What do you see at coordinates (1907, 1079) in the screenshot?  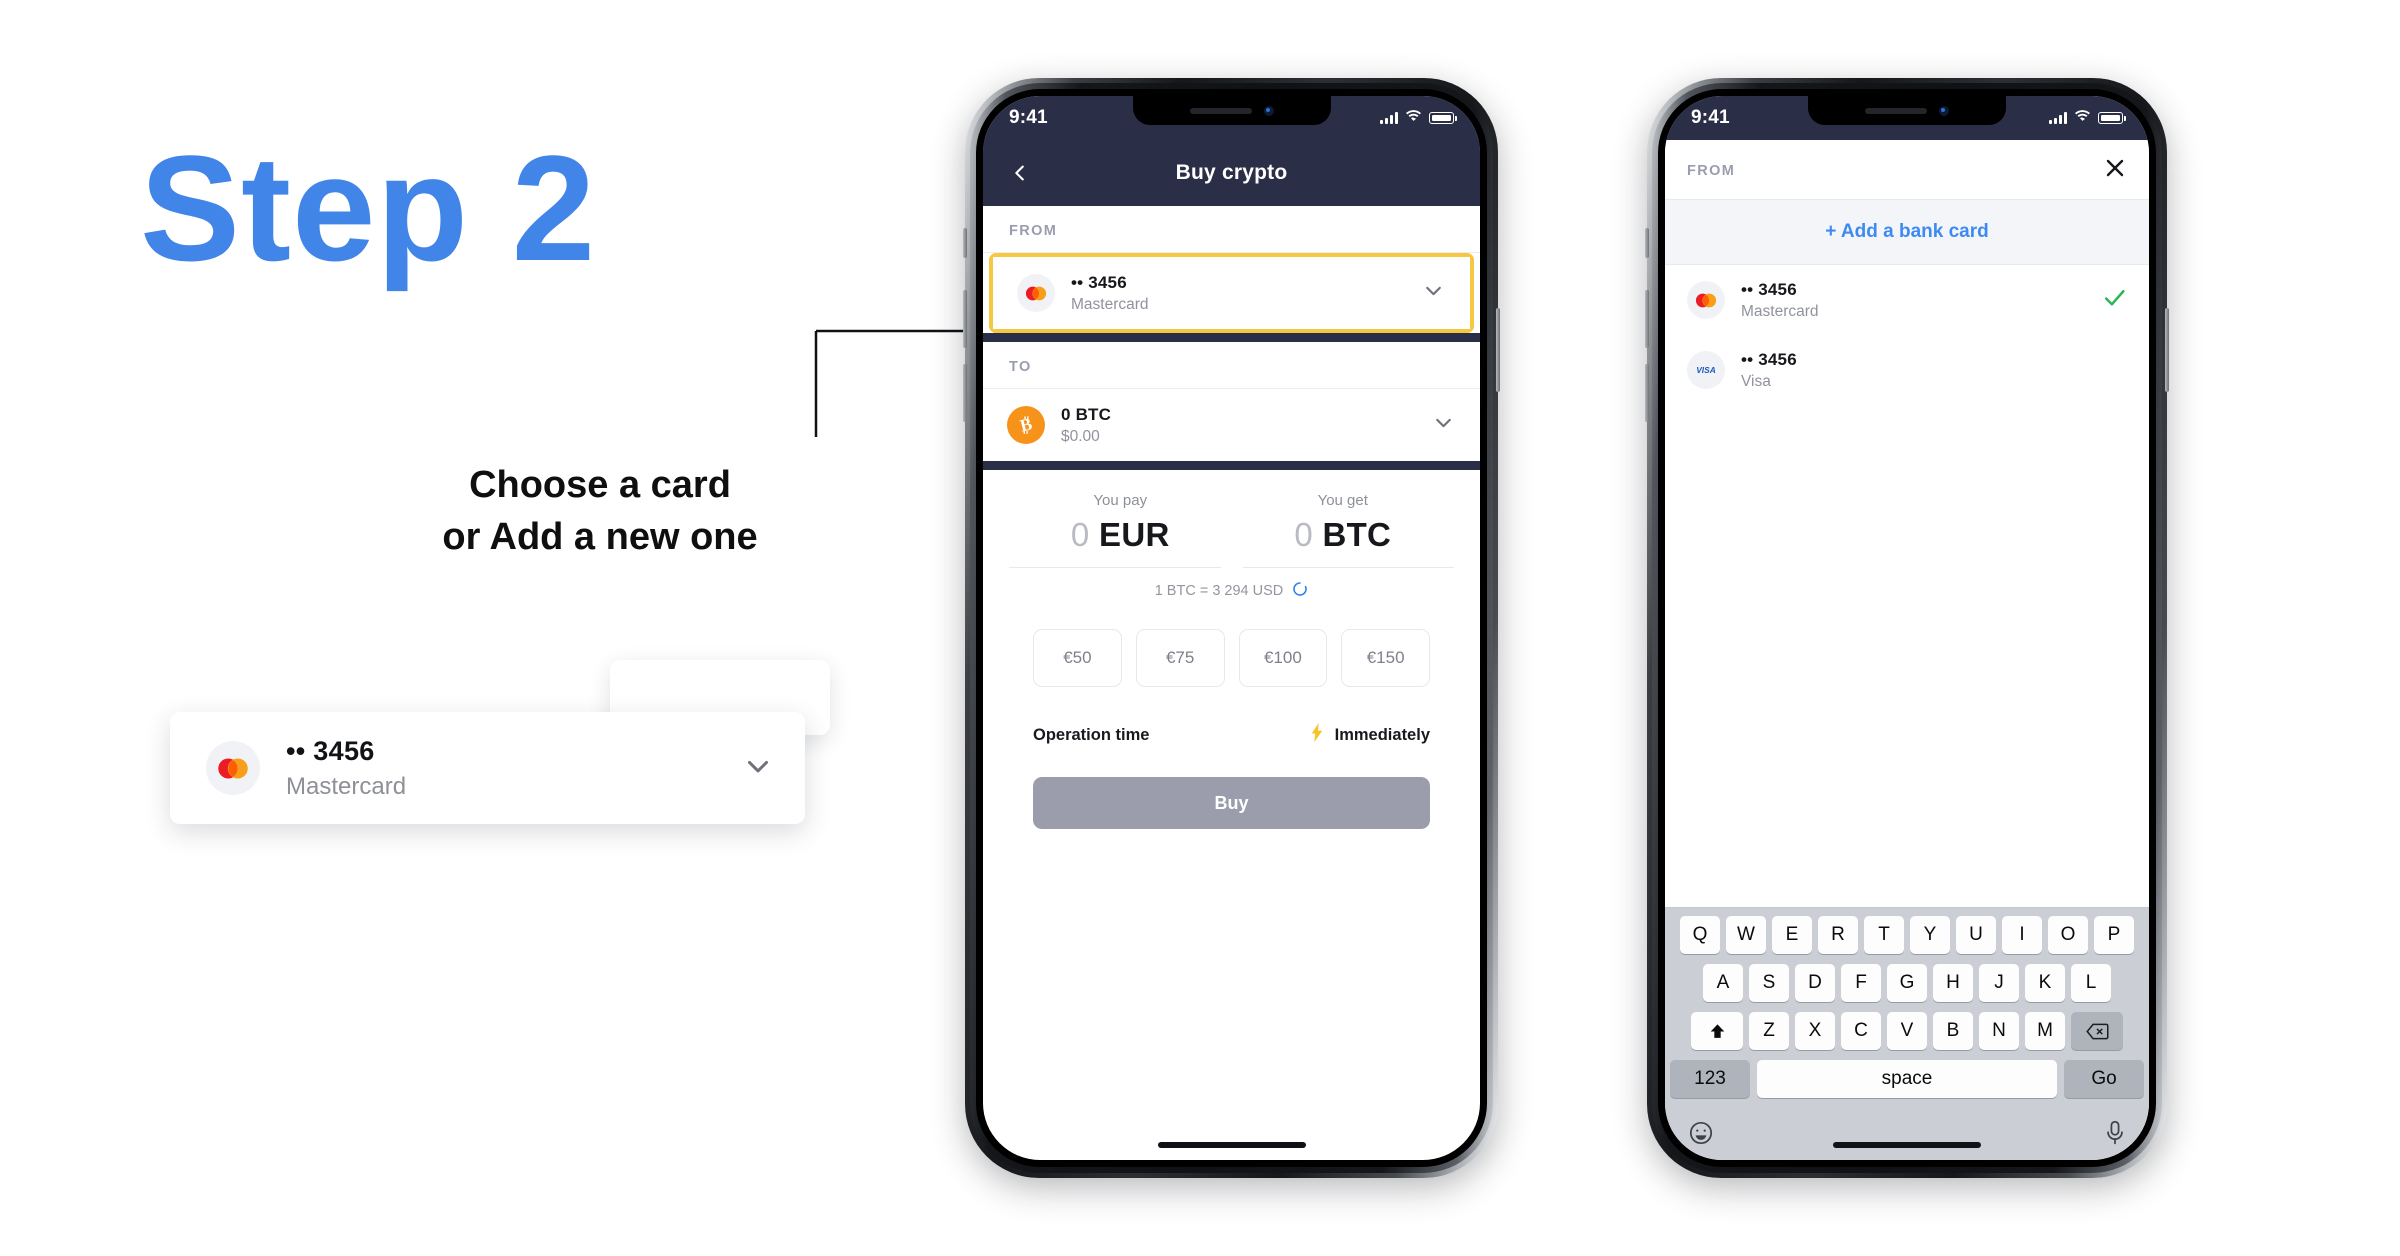 I see `space-key: space` at bounding box center [1907, 1079].